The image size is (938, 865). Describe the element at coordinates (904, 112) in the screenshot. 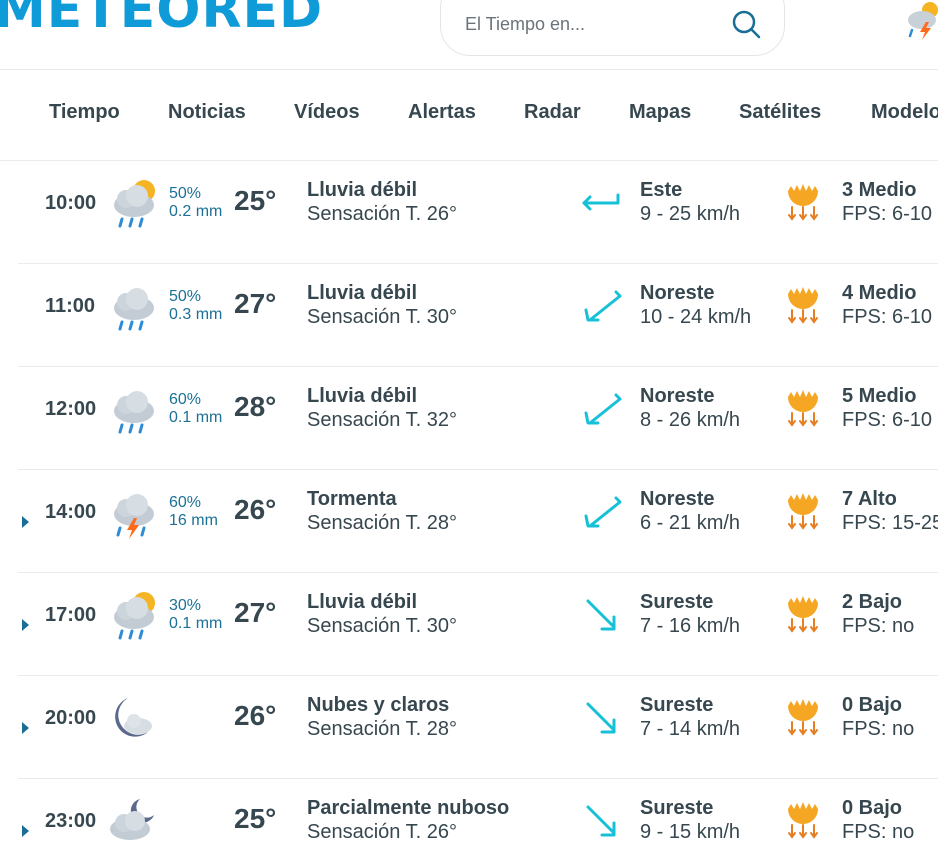

I see `nav-modelos: Modelos` at that location.